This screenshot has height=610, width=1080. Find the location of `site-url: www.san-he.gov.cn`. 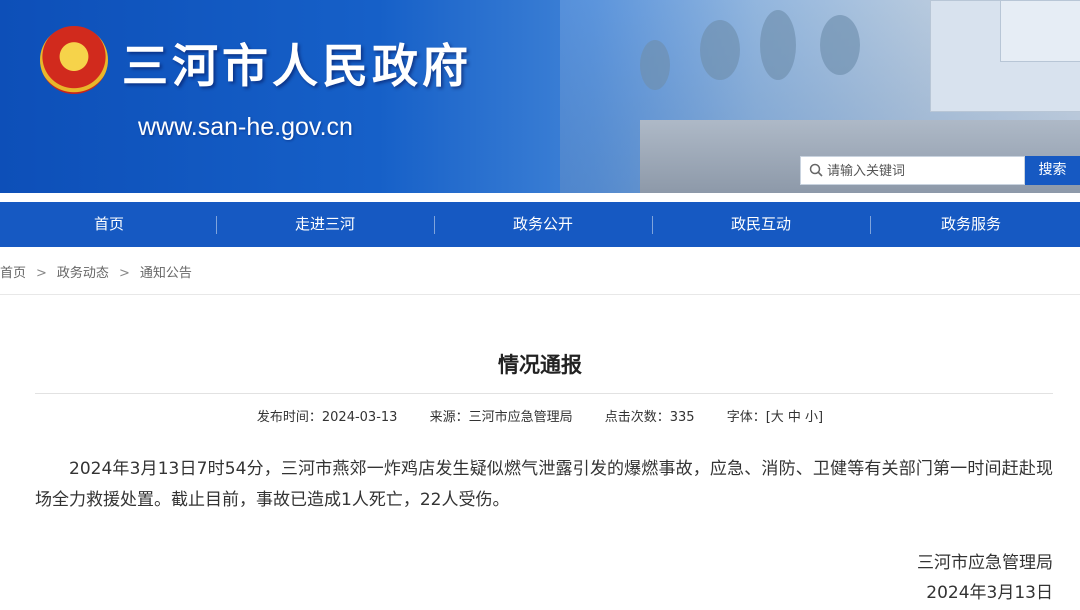

site-url: www.san-he.gov.cn is located at coordinates (245, 127).